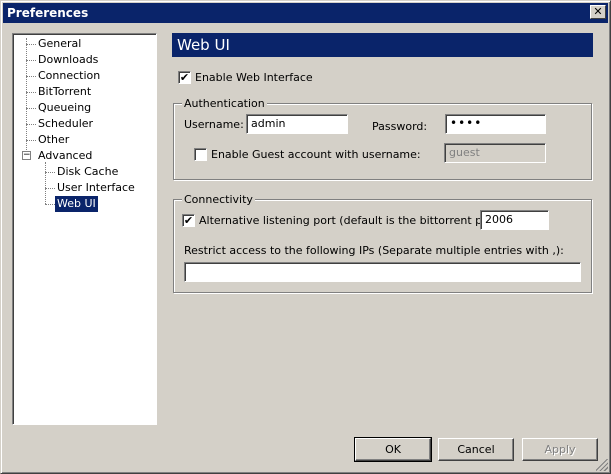 This screenshot has height=474, width=611. I want to click on title-bar: Preferences, so click(305, 13).